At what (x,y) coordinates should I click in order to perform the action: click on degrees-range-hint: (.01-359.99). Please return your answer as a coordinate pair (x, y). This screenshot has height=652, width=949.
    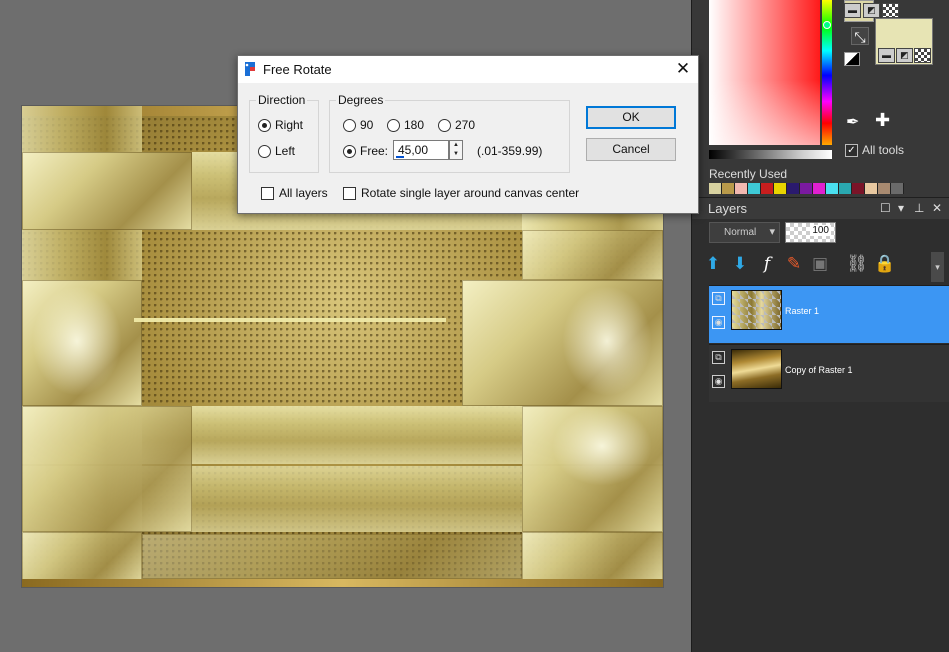
    Looking at the image, I should click on (510, 151).